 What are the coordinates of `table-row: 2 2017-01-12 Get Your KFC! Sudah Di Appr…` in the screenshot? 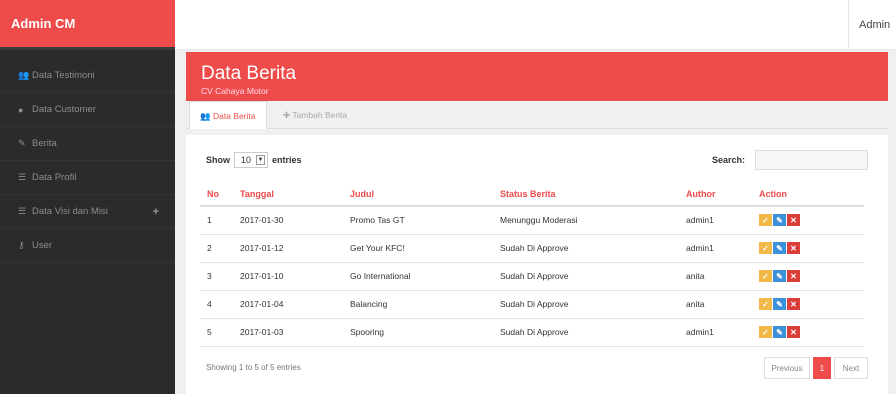 It's located at (532, 248).